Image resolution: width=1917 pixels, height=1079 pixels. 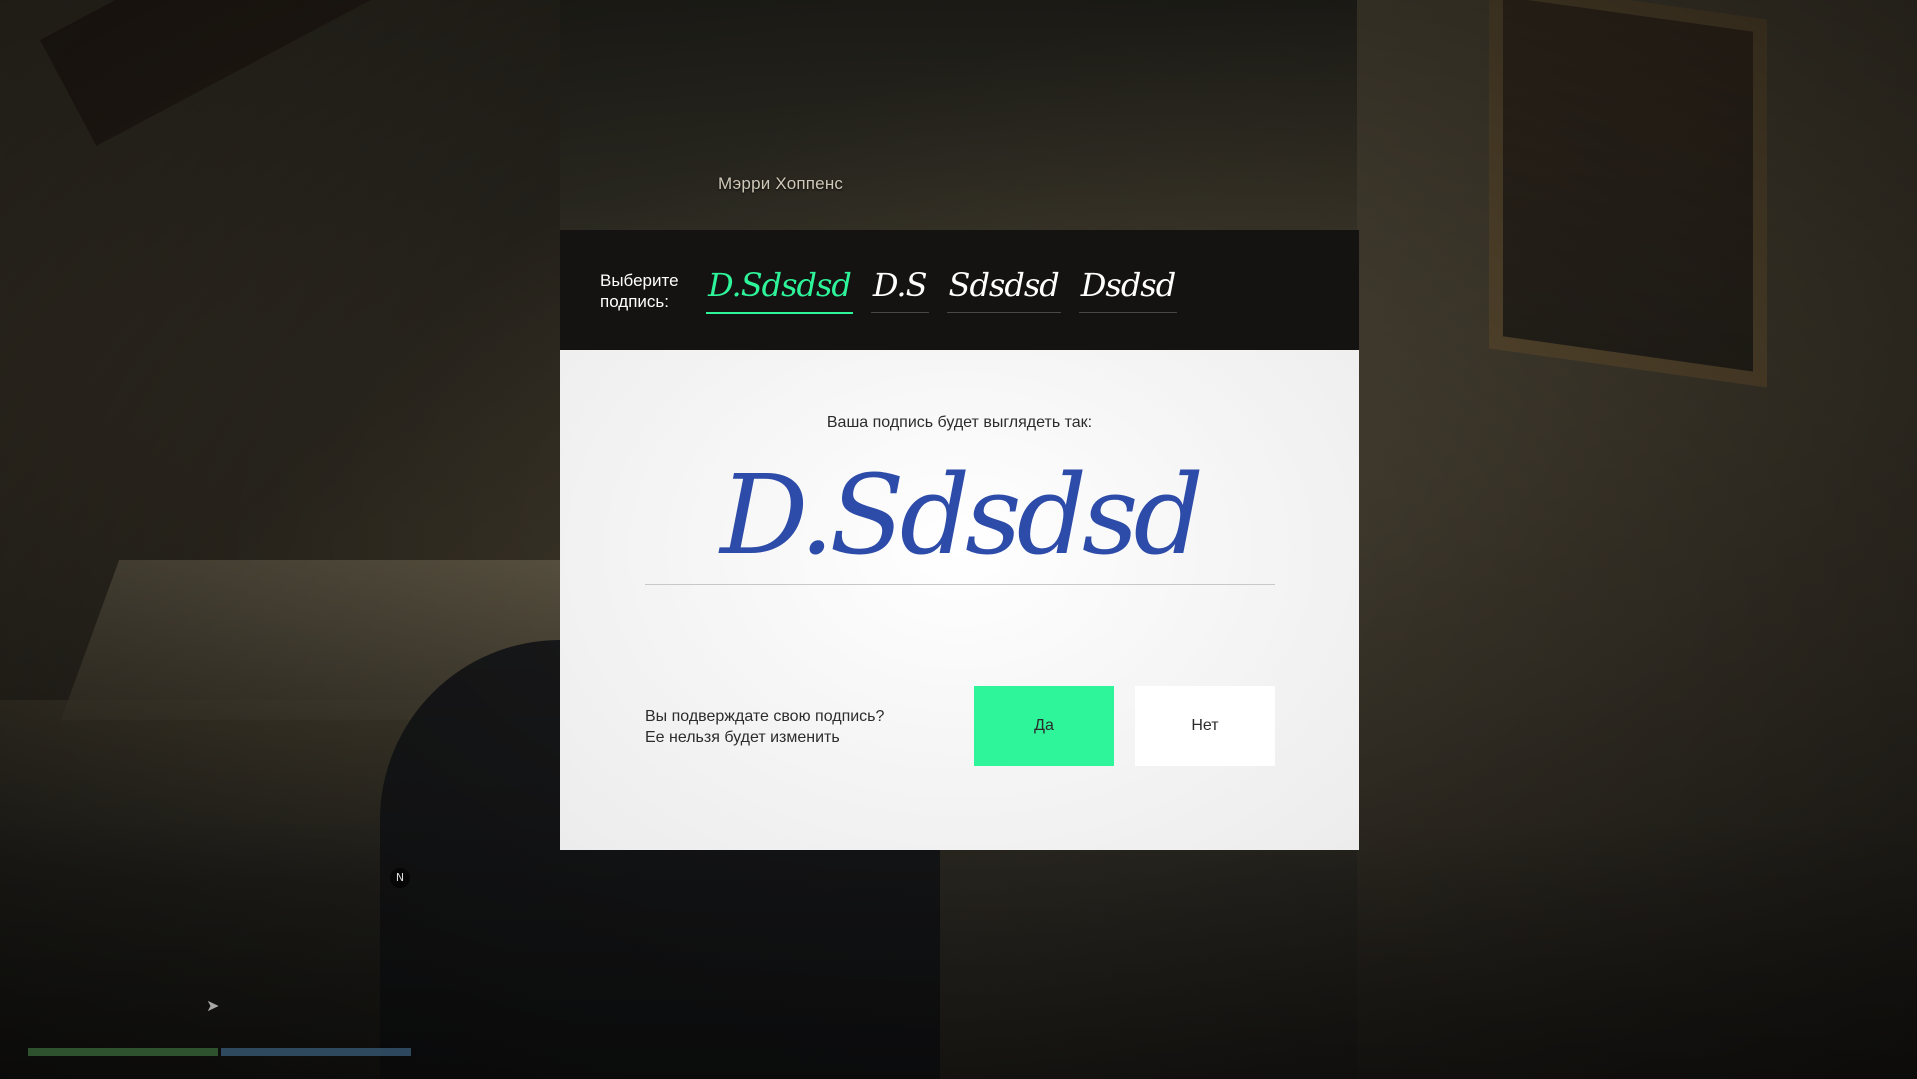 What do you see at coordinates (781, 183) in the screenshot?
I see `npc-name-tag: Мэрри Хоппенс` at bounding box center [781, 183].